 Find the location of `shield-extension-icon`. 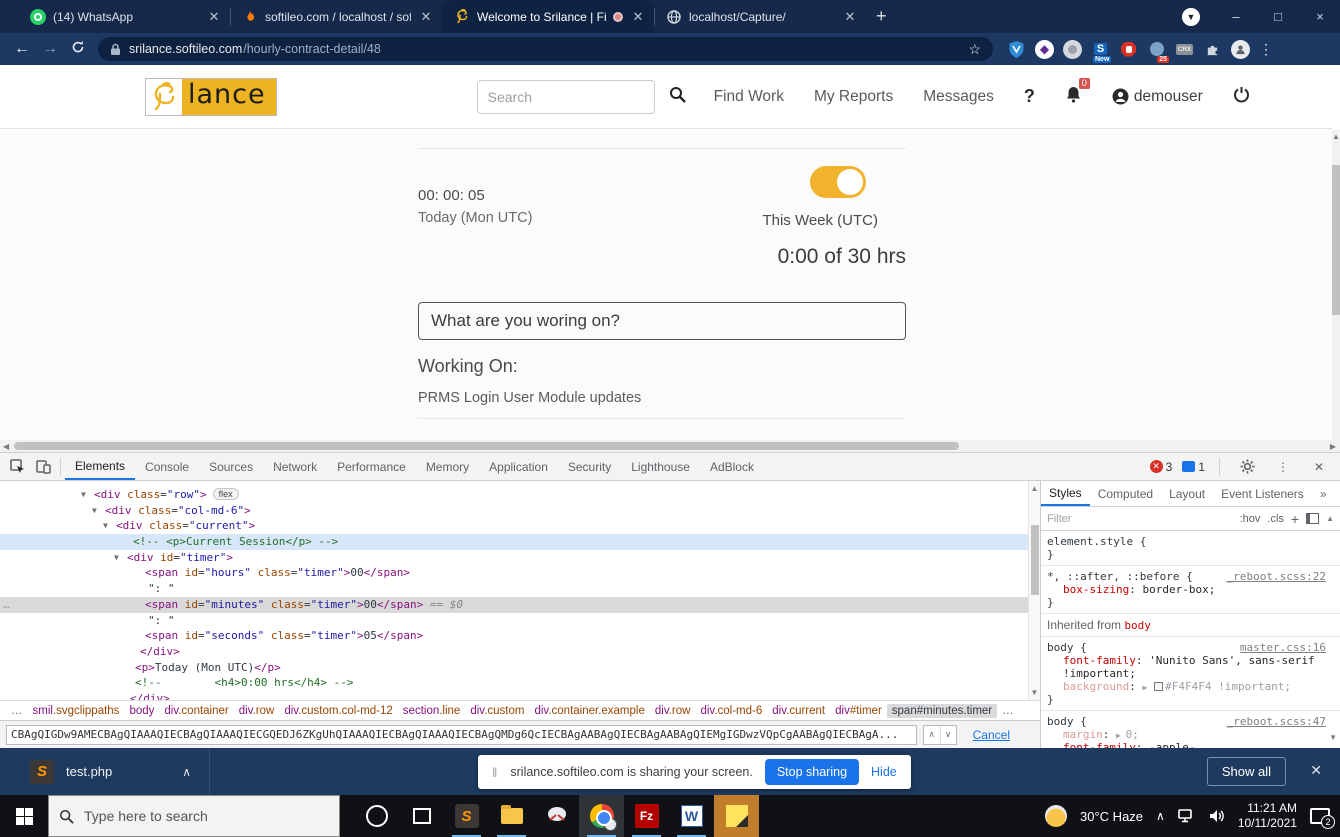

shield-extension-icon is located at coordinates (1016, 49).